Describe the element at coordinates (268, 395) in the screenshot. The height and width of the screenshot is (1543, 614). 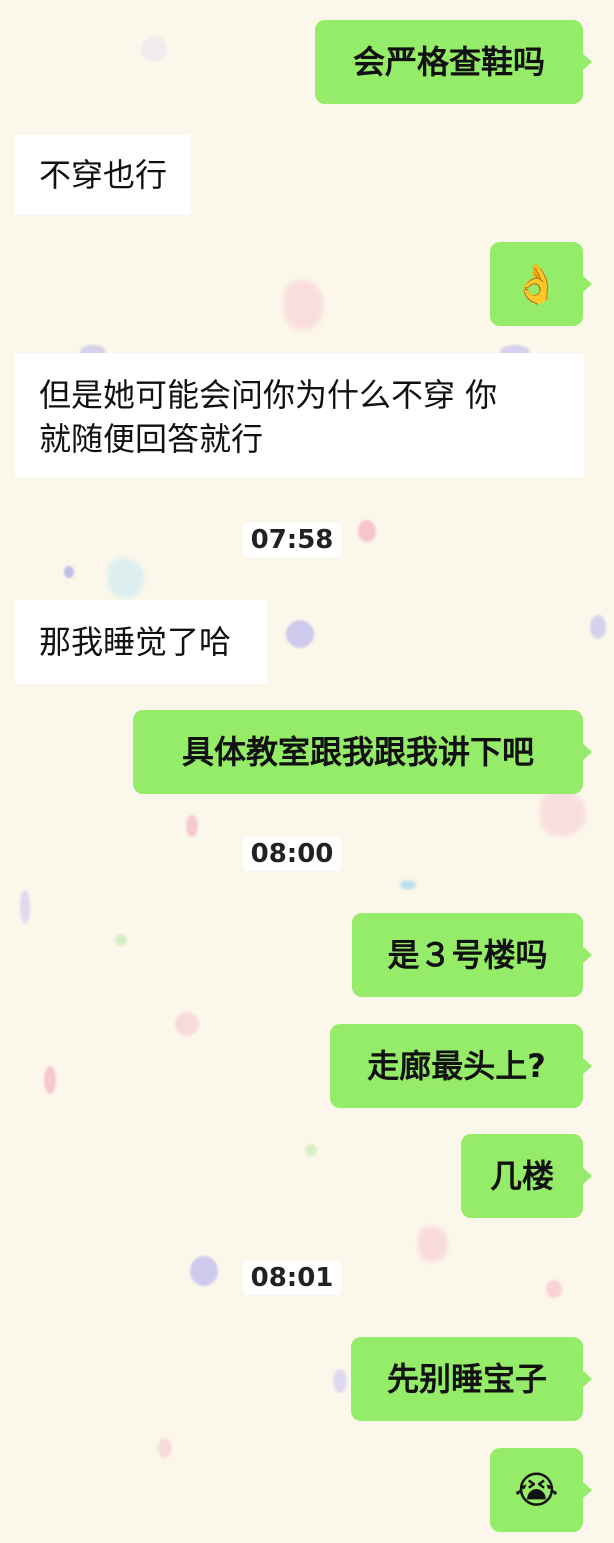
I see `message-text-line-1: 但是她可能会问你为什么不穿 你` at that location.